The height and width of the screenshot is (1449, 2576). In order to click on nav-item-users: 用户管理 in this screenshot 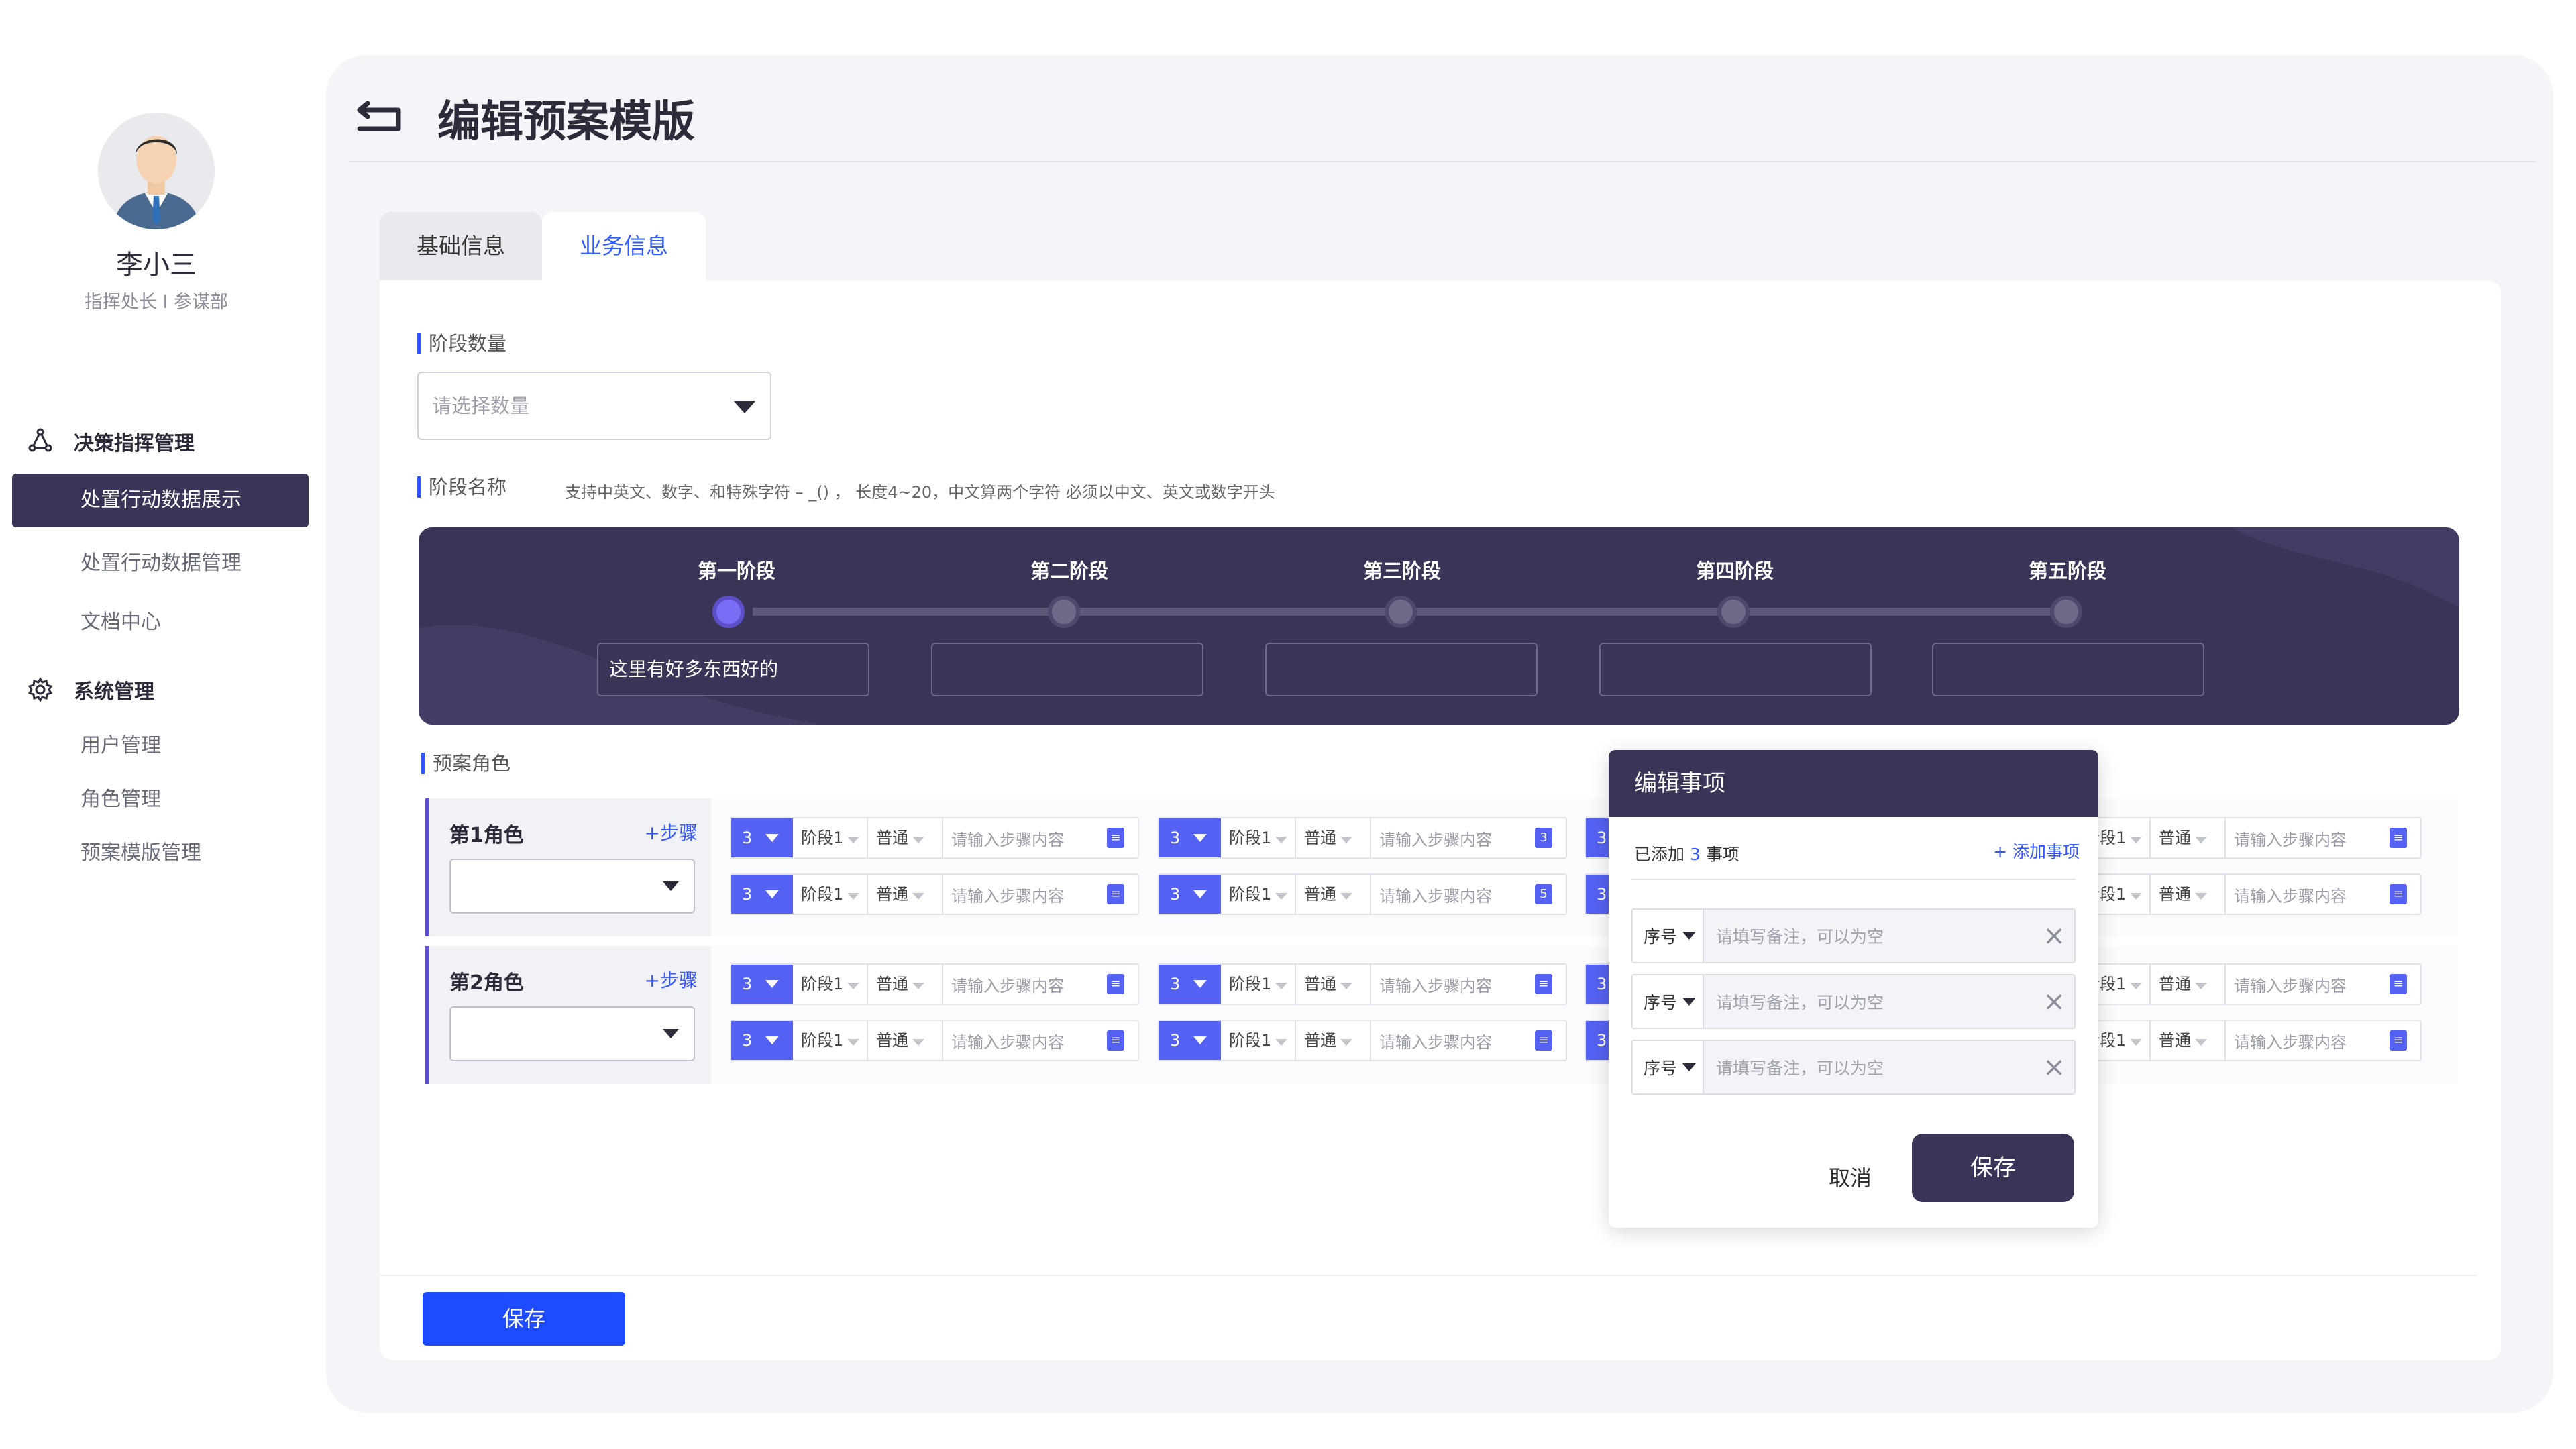, I will do `click(120, 743)`.